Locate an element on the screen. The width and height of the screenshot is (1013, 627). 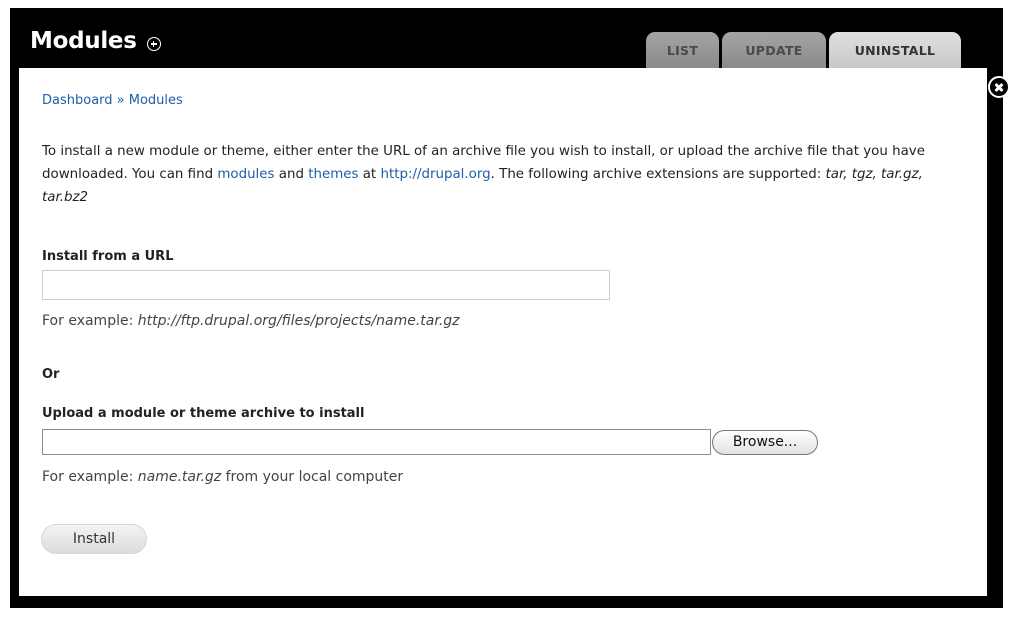
plus-circle-icon is located at coordinates (153, 44).